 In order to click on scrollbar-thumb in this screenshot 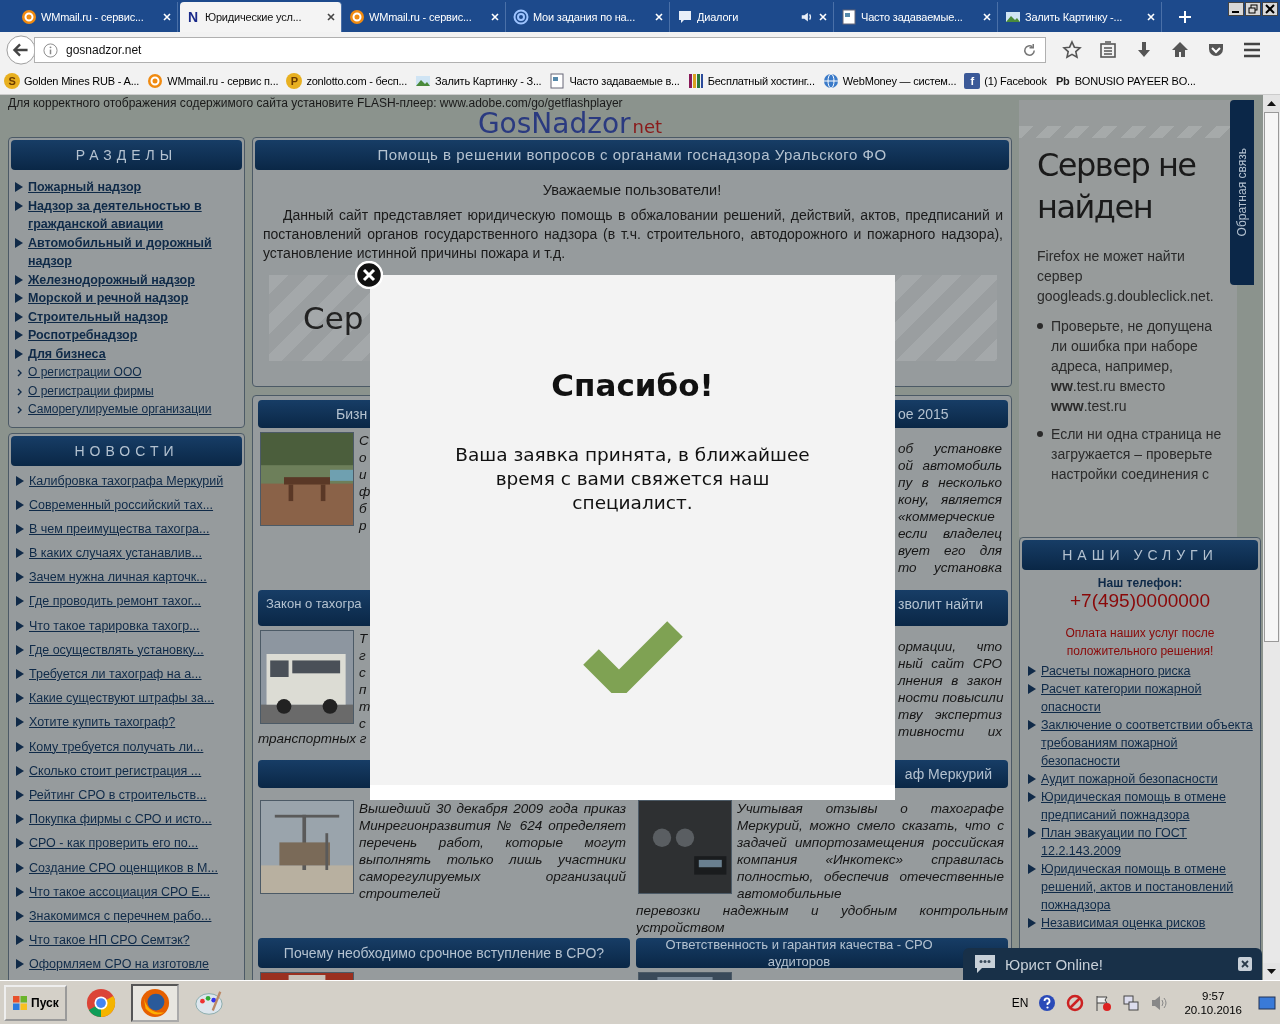, I will do `click(1271, 377)`.